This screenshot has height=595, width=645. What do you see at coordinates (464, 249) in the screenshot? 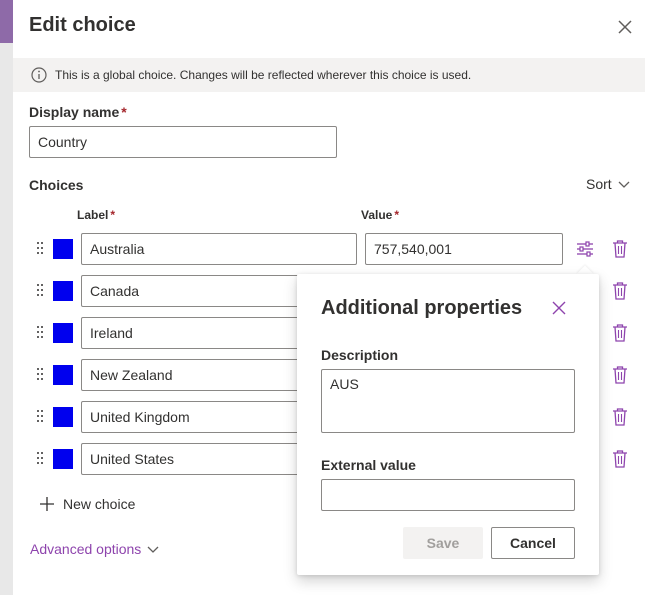
I see `choice-value-input: 757,540,001` at bounding box center [464, 249].